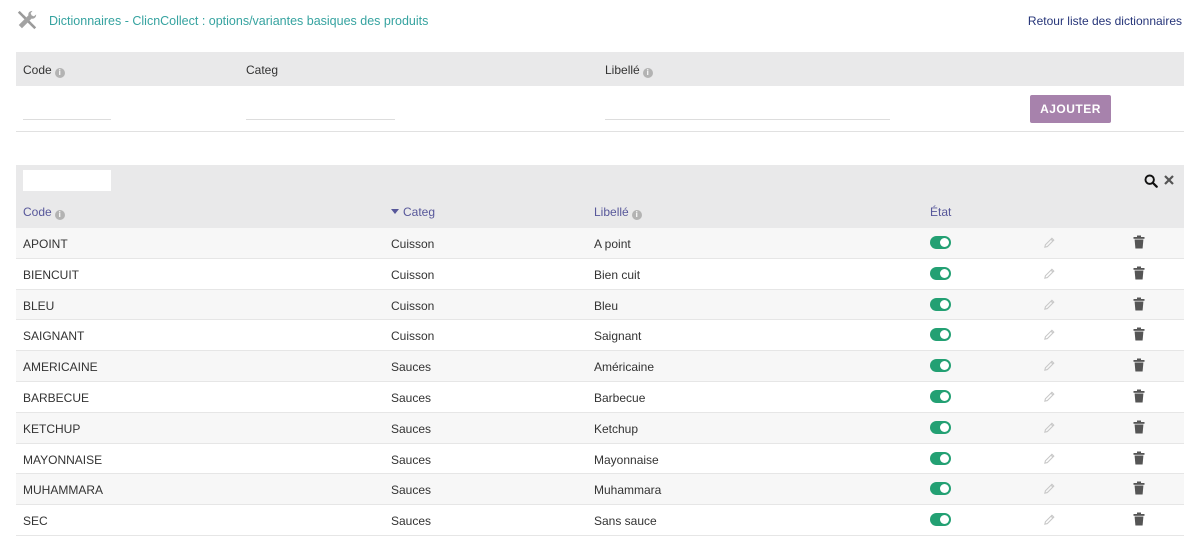 This screenshot has width=1200, height=550. I want to click on cell-libelle: Américaine, so click(624, 367).